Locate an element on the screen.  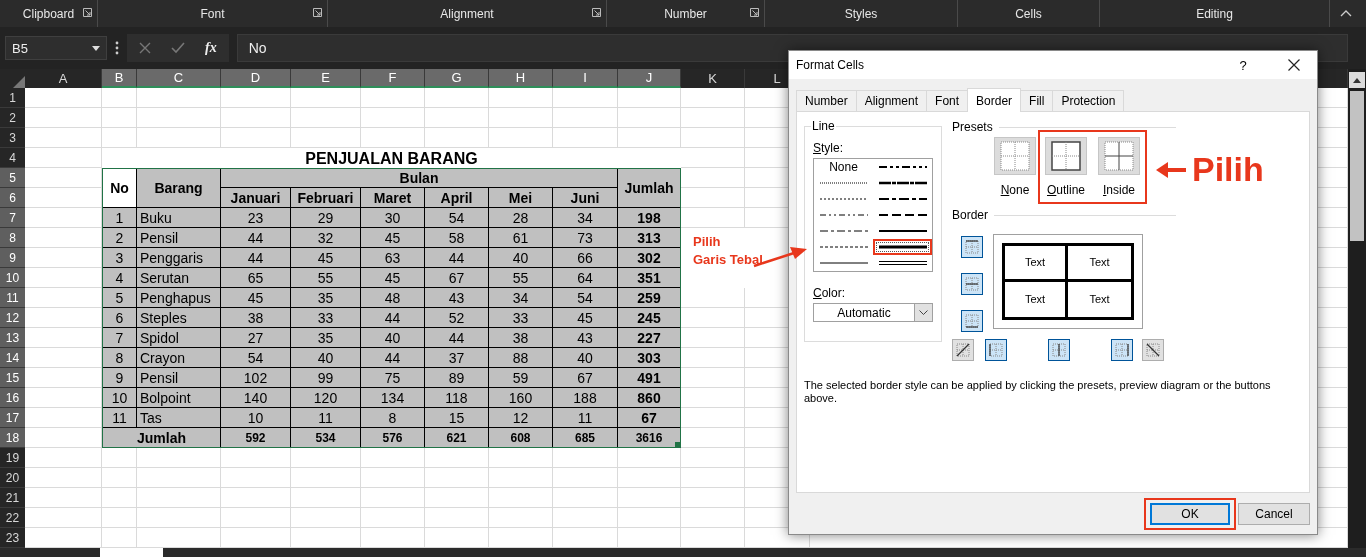
row-header: 4 is located at coordinates (12, 158).